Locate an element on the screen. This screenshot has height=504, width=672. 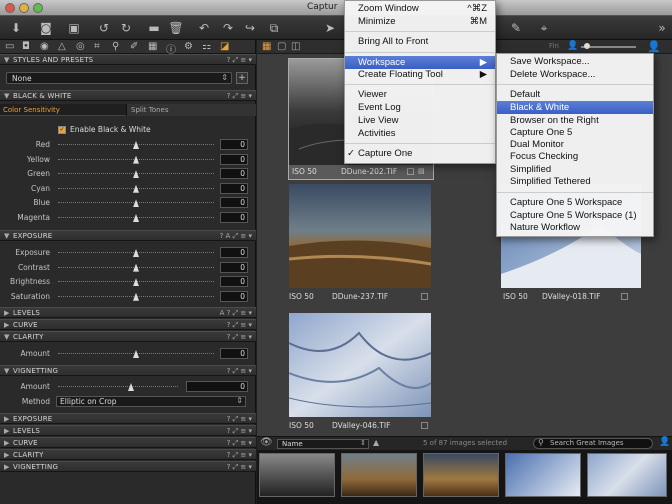
section-levels: ▶ LEVELS A ? ⤢ ≡ ▾ is located at coordinates (128, 312).